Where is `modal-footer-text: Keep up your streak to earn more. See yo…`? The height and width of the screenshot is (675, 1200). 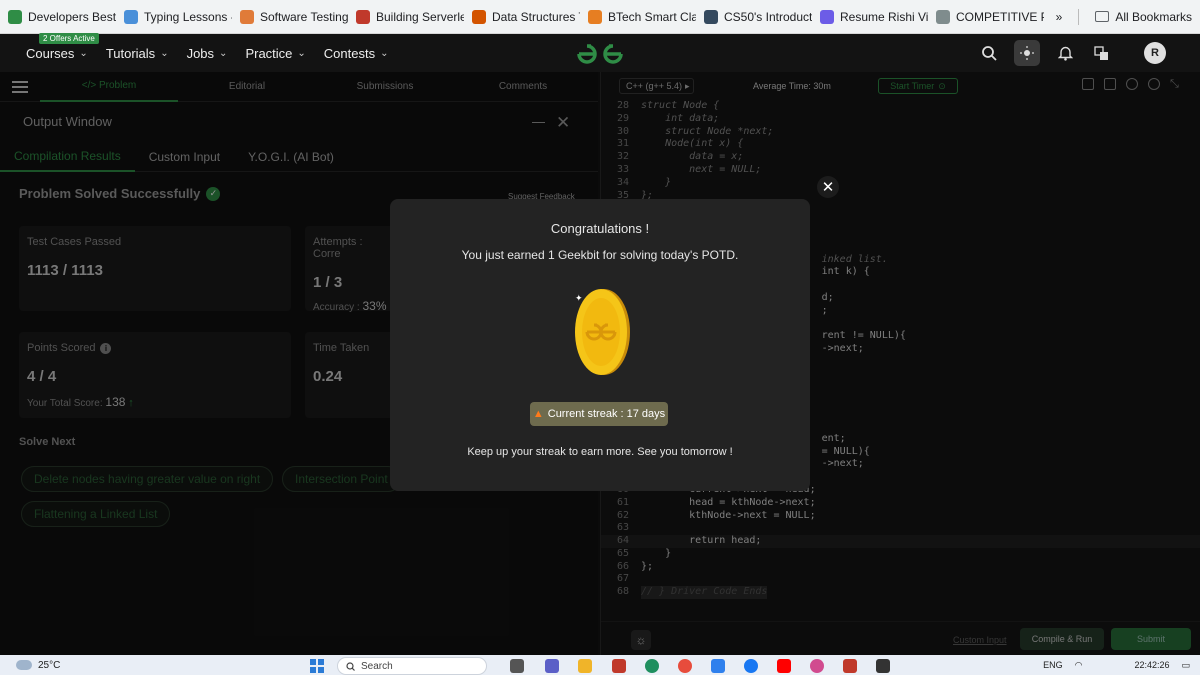
modal-footer-text: Keep up your streak to earn more. See yo… is located at coordinates (600, 452).